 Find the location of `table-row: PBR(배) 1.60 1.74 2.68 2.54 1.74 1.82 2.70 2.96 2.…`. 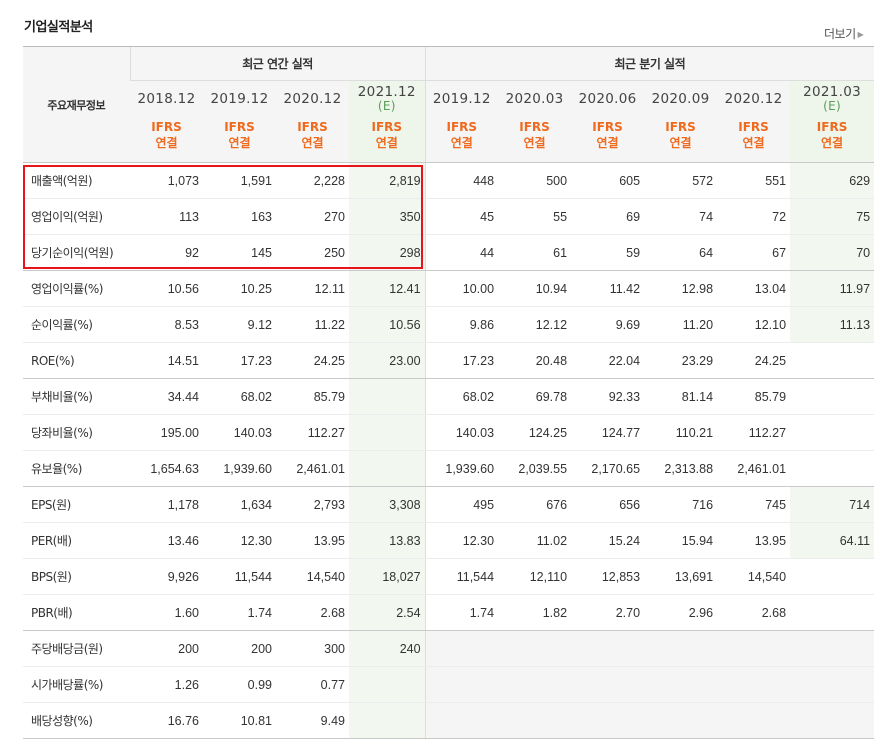

table-row: PBR(배) 1.60 1.74 2.68 2.54 1.74 1.82 2.70 2.96 2.… is located at coordinates (449, 612).